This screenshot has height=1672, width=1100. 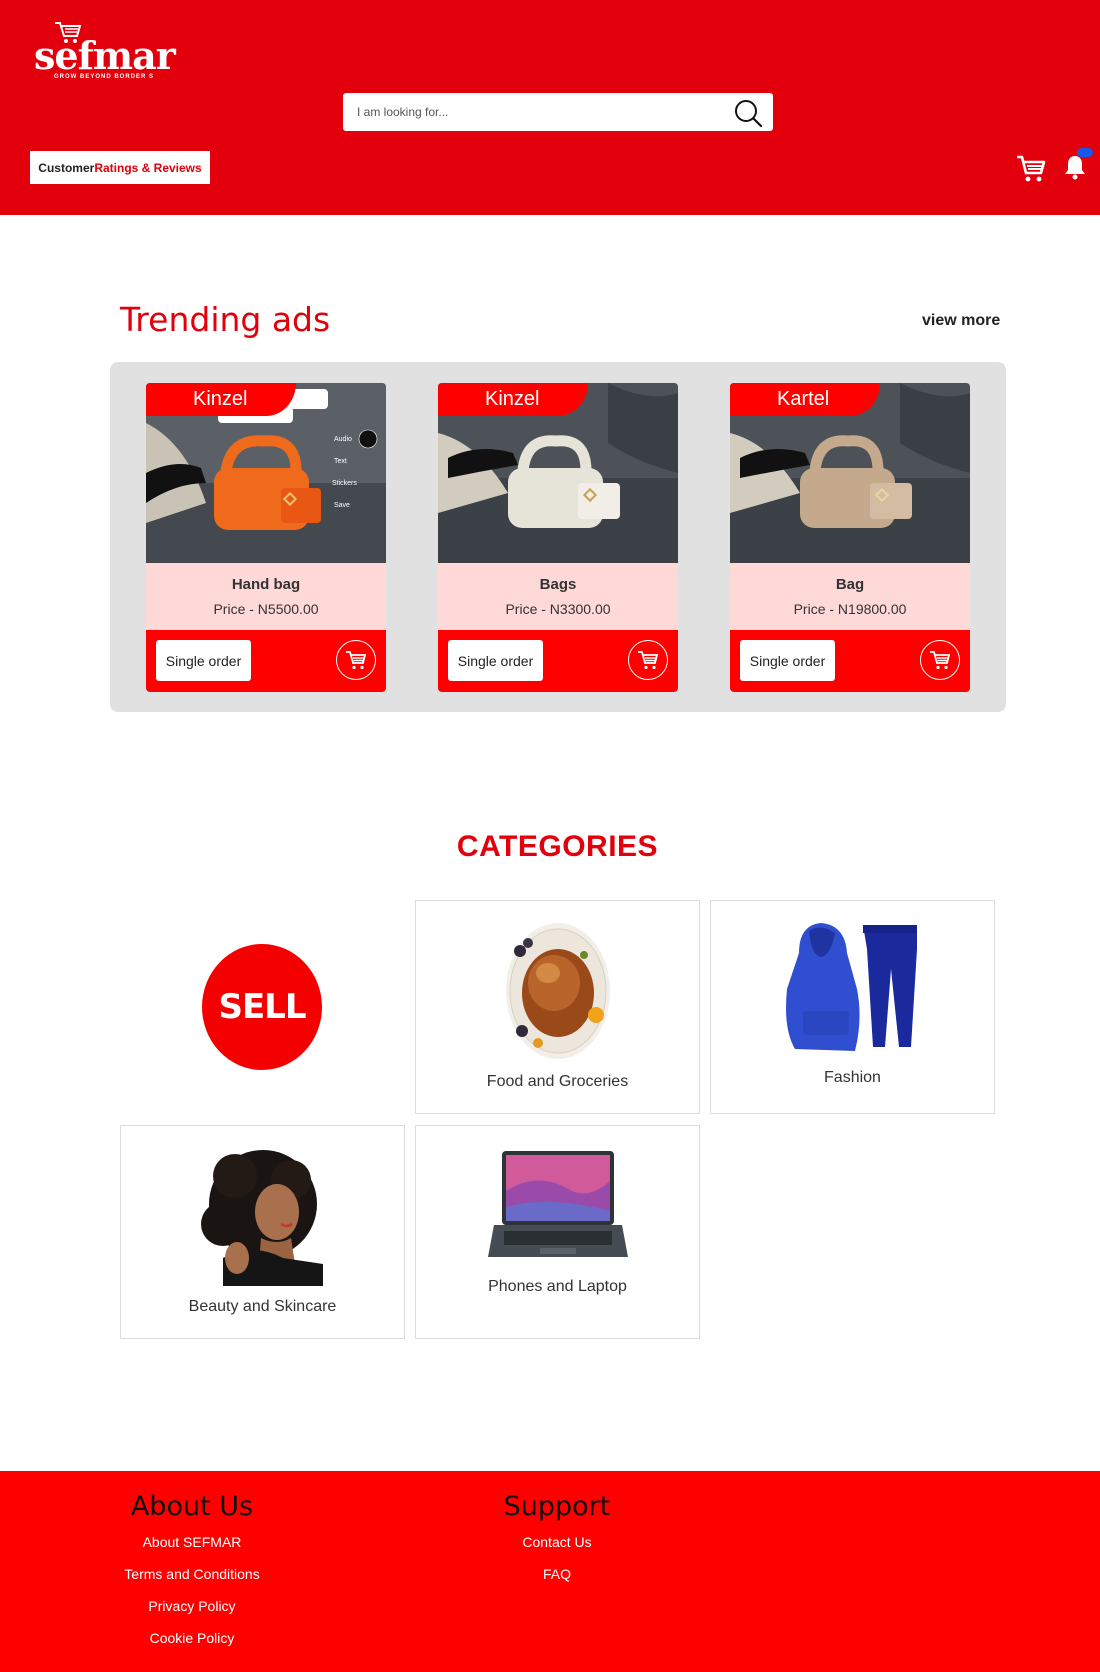 What do you see at coordinates (961, 321) in the screenshot?
I see `view-more-link: view more` at bounding box center [961, 321].